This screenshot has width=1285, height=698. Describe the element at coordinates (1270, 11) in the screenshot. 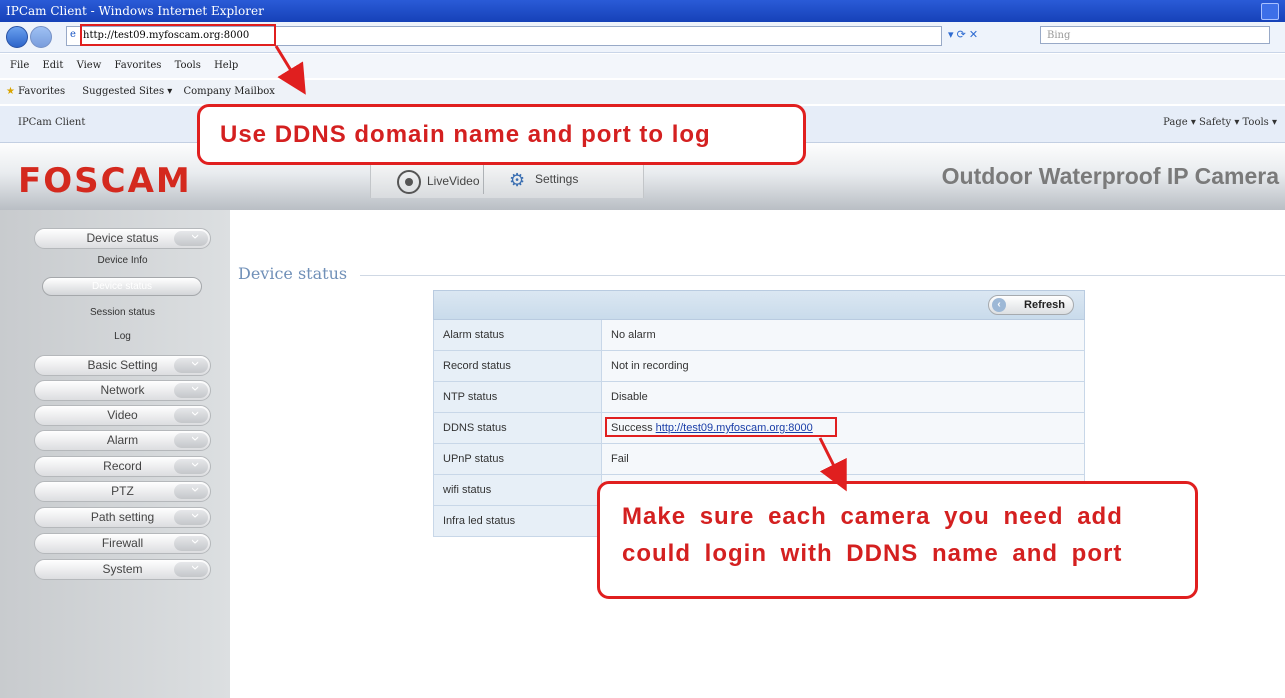

I see `window-control-button` at that location.